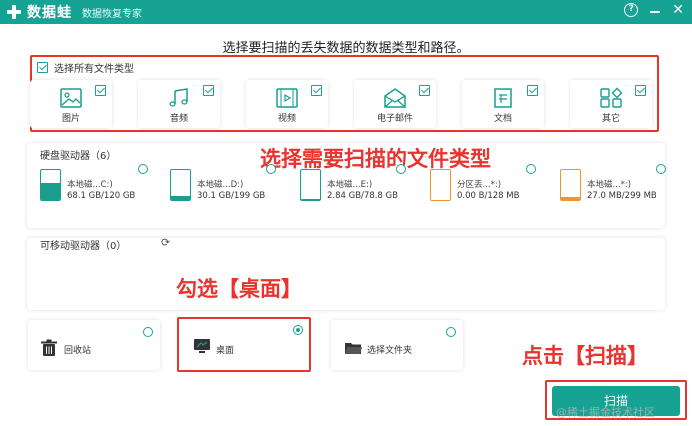  I want to click on drive-name: 本地磁...C:), so click(90, 185).